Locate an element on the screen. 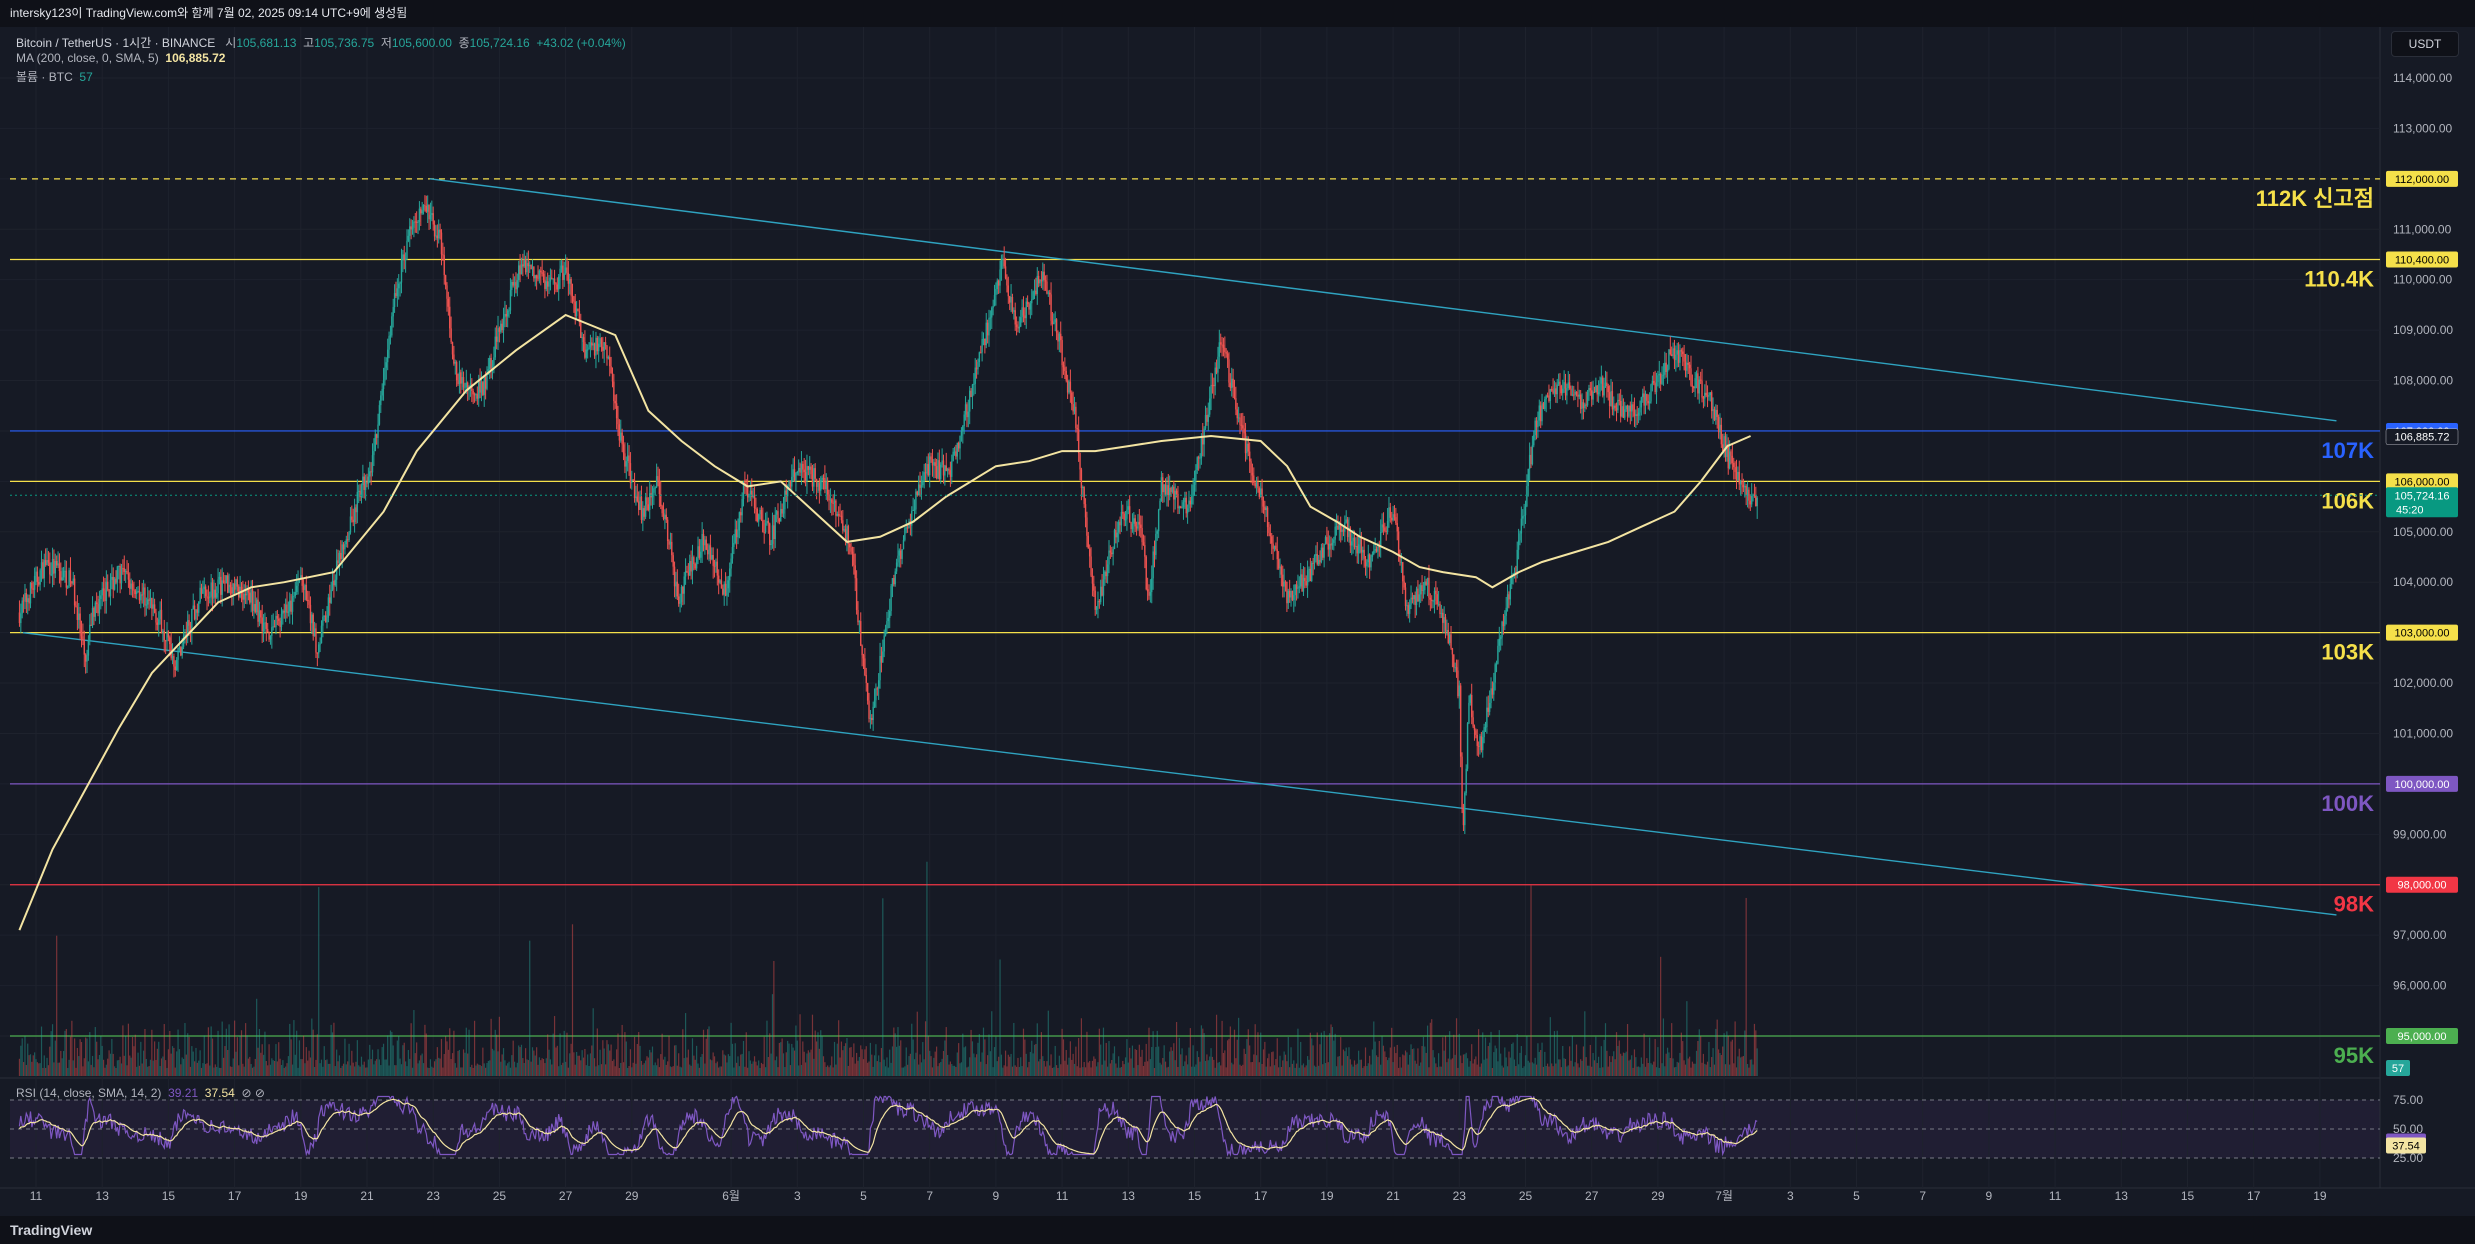 This screenshot has height=1244, width=2475. volume-label: 볼륨 · BTC is located at coordinates (44, 77).